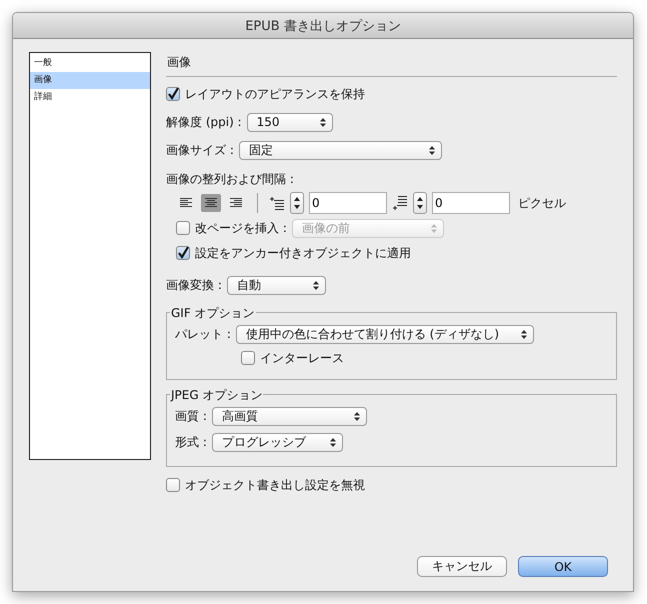 The height and width of the screenshot is (604, 647). Describe the element at coordinates (542, 203) in the screenshot. I see `unit-label: ピクセル` at that location.